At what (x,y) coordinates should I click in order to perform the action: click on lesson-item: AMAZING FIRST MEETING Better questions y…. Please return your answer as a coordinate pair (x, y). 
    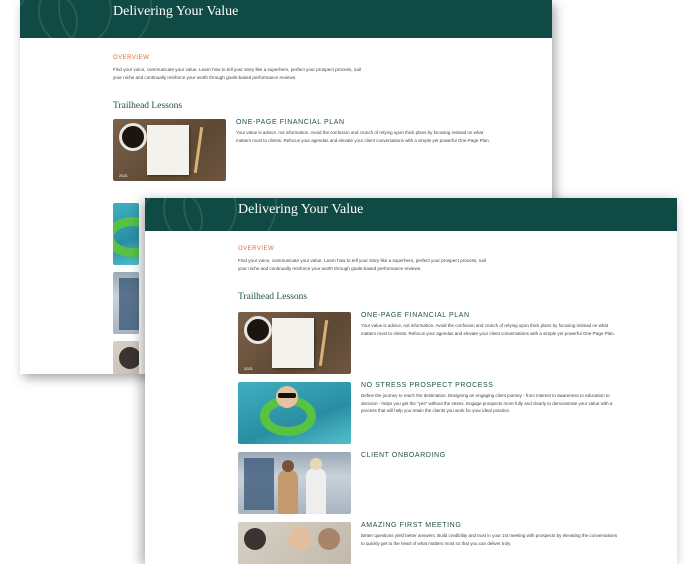
    Looking at the image, I should click on (427, 543).